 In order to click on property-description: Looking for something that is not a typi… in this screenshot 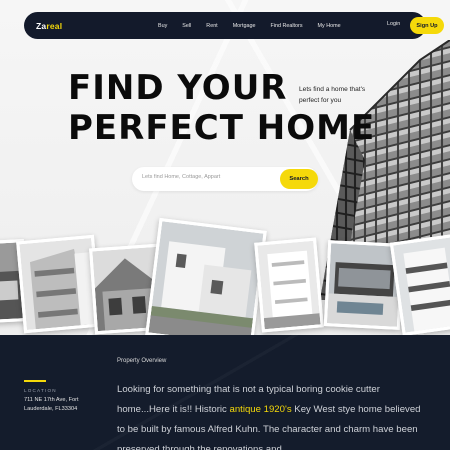, I will do `click(269, 417)`.